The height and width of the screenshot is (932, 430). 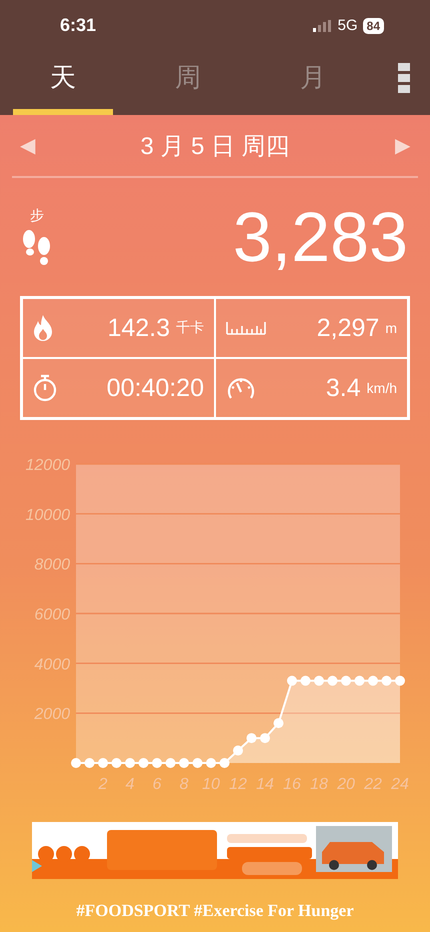 I want to click on stat-value: 3.4, so click(x=343, y=388).